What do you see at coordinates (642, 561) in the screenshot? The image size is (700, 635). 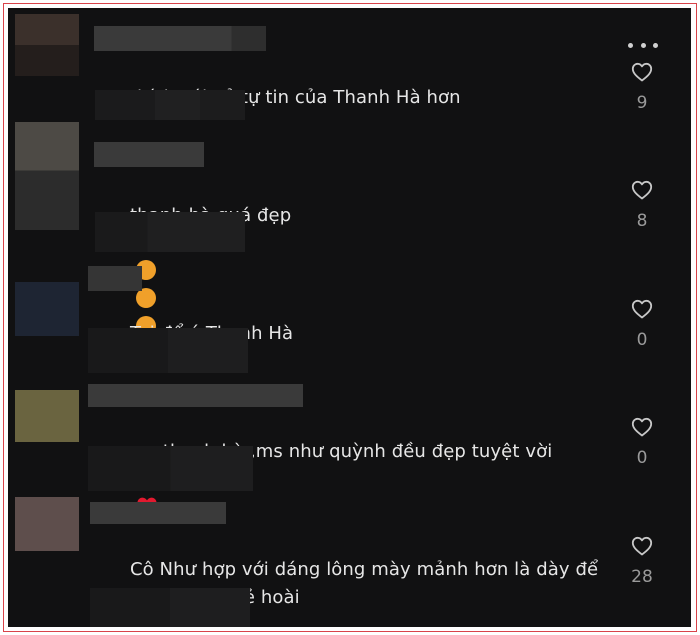 I see `like-button: 28` at bounding box center [642, 561].